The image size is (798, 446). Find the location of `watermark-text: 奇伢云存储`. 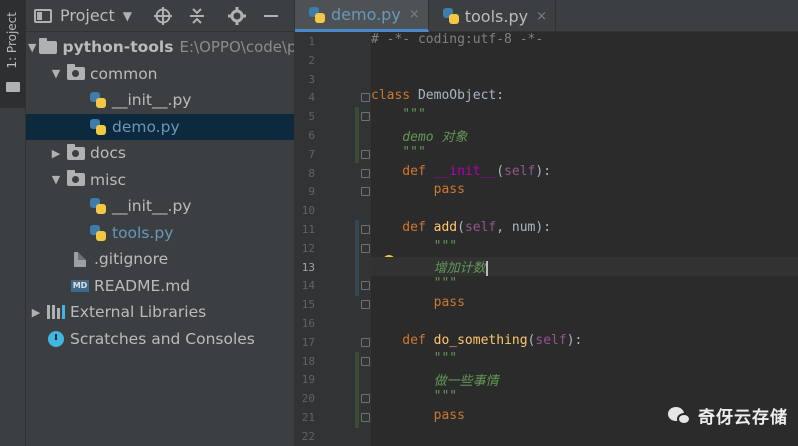

watermark-text: 奇伢云存储 is located at coordinates (743, 418).